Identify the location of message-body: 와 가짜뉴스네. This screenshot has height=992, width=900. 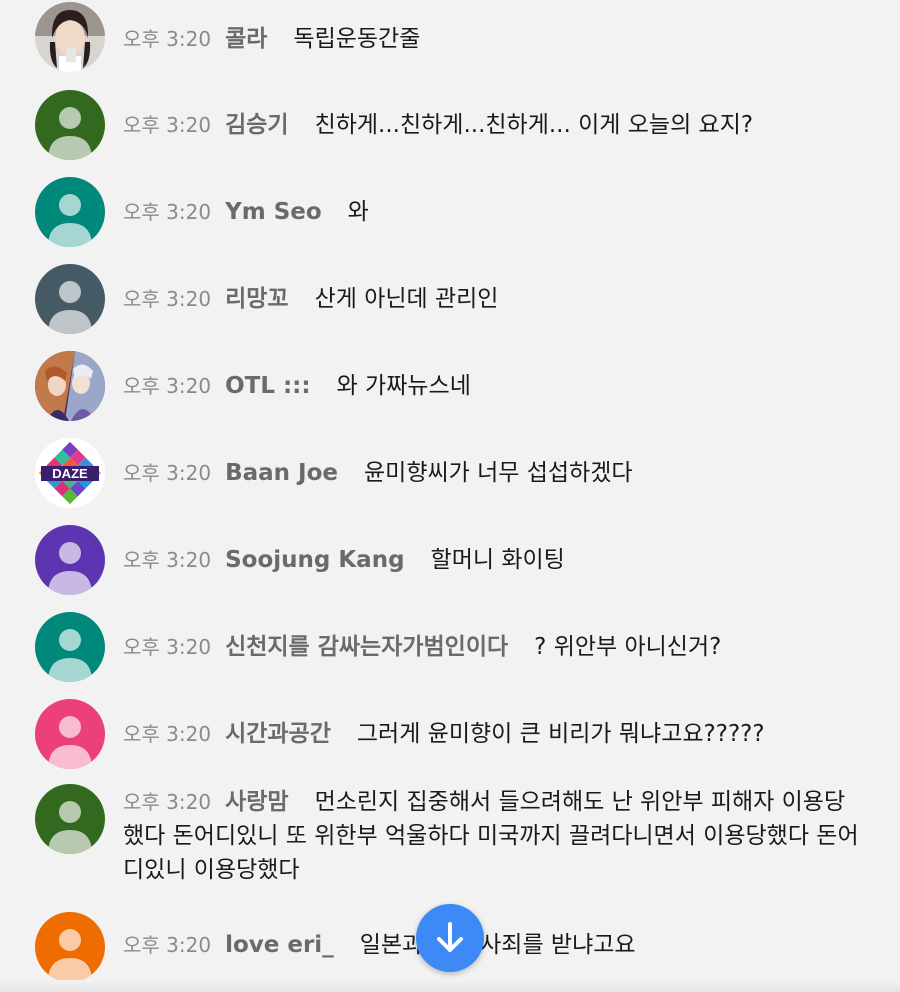
(403, 386).